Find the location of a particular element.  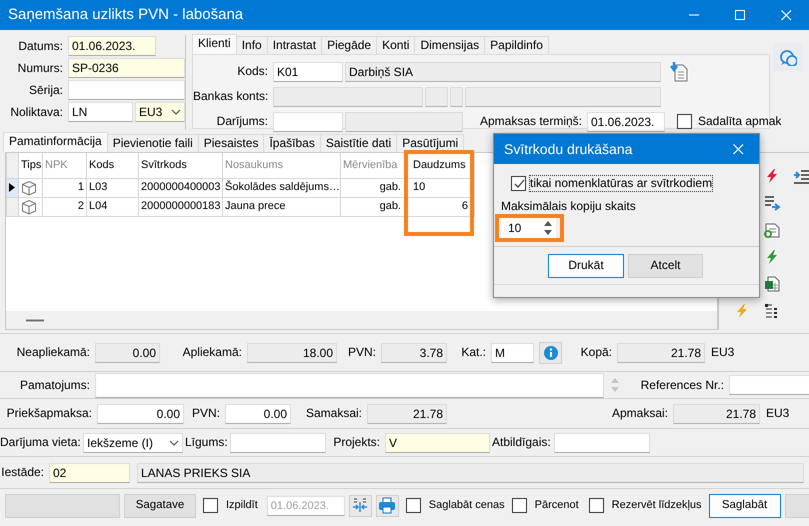

current-row-icon is located at coordinates (12, 187).